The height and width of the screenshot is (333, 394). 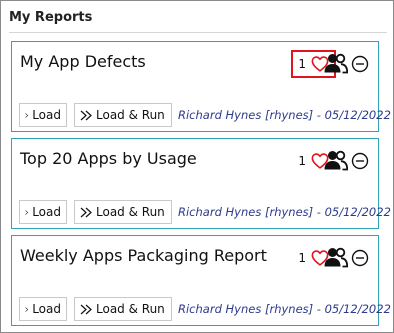 I want to click on panel-divider, so click(x=198, y=32).